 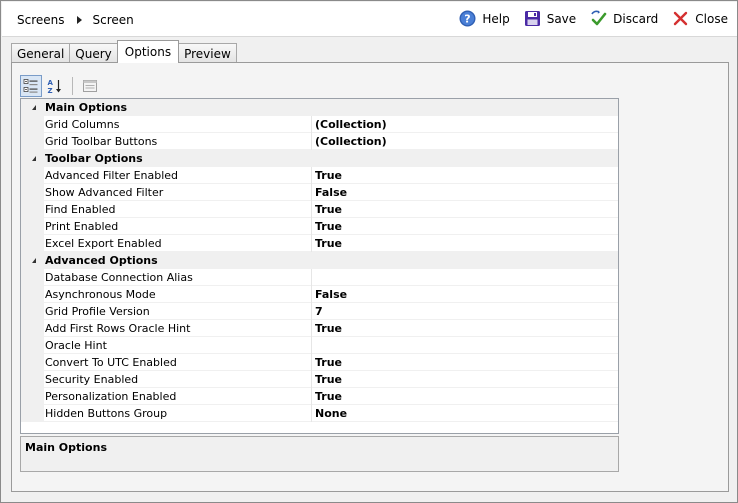 I want to click on property-row: Security Enabled True, so click(x=319, y=379).